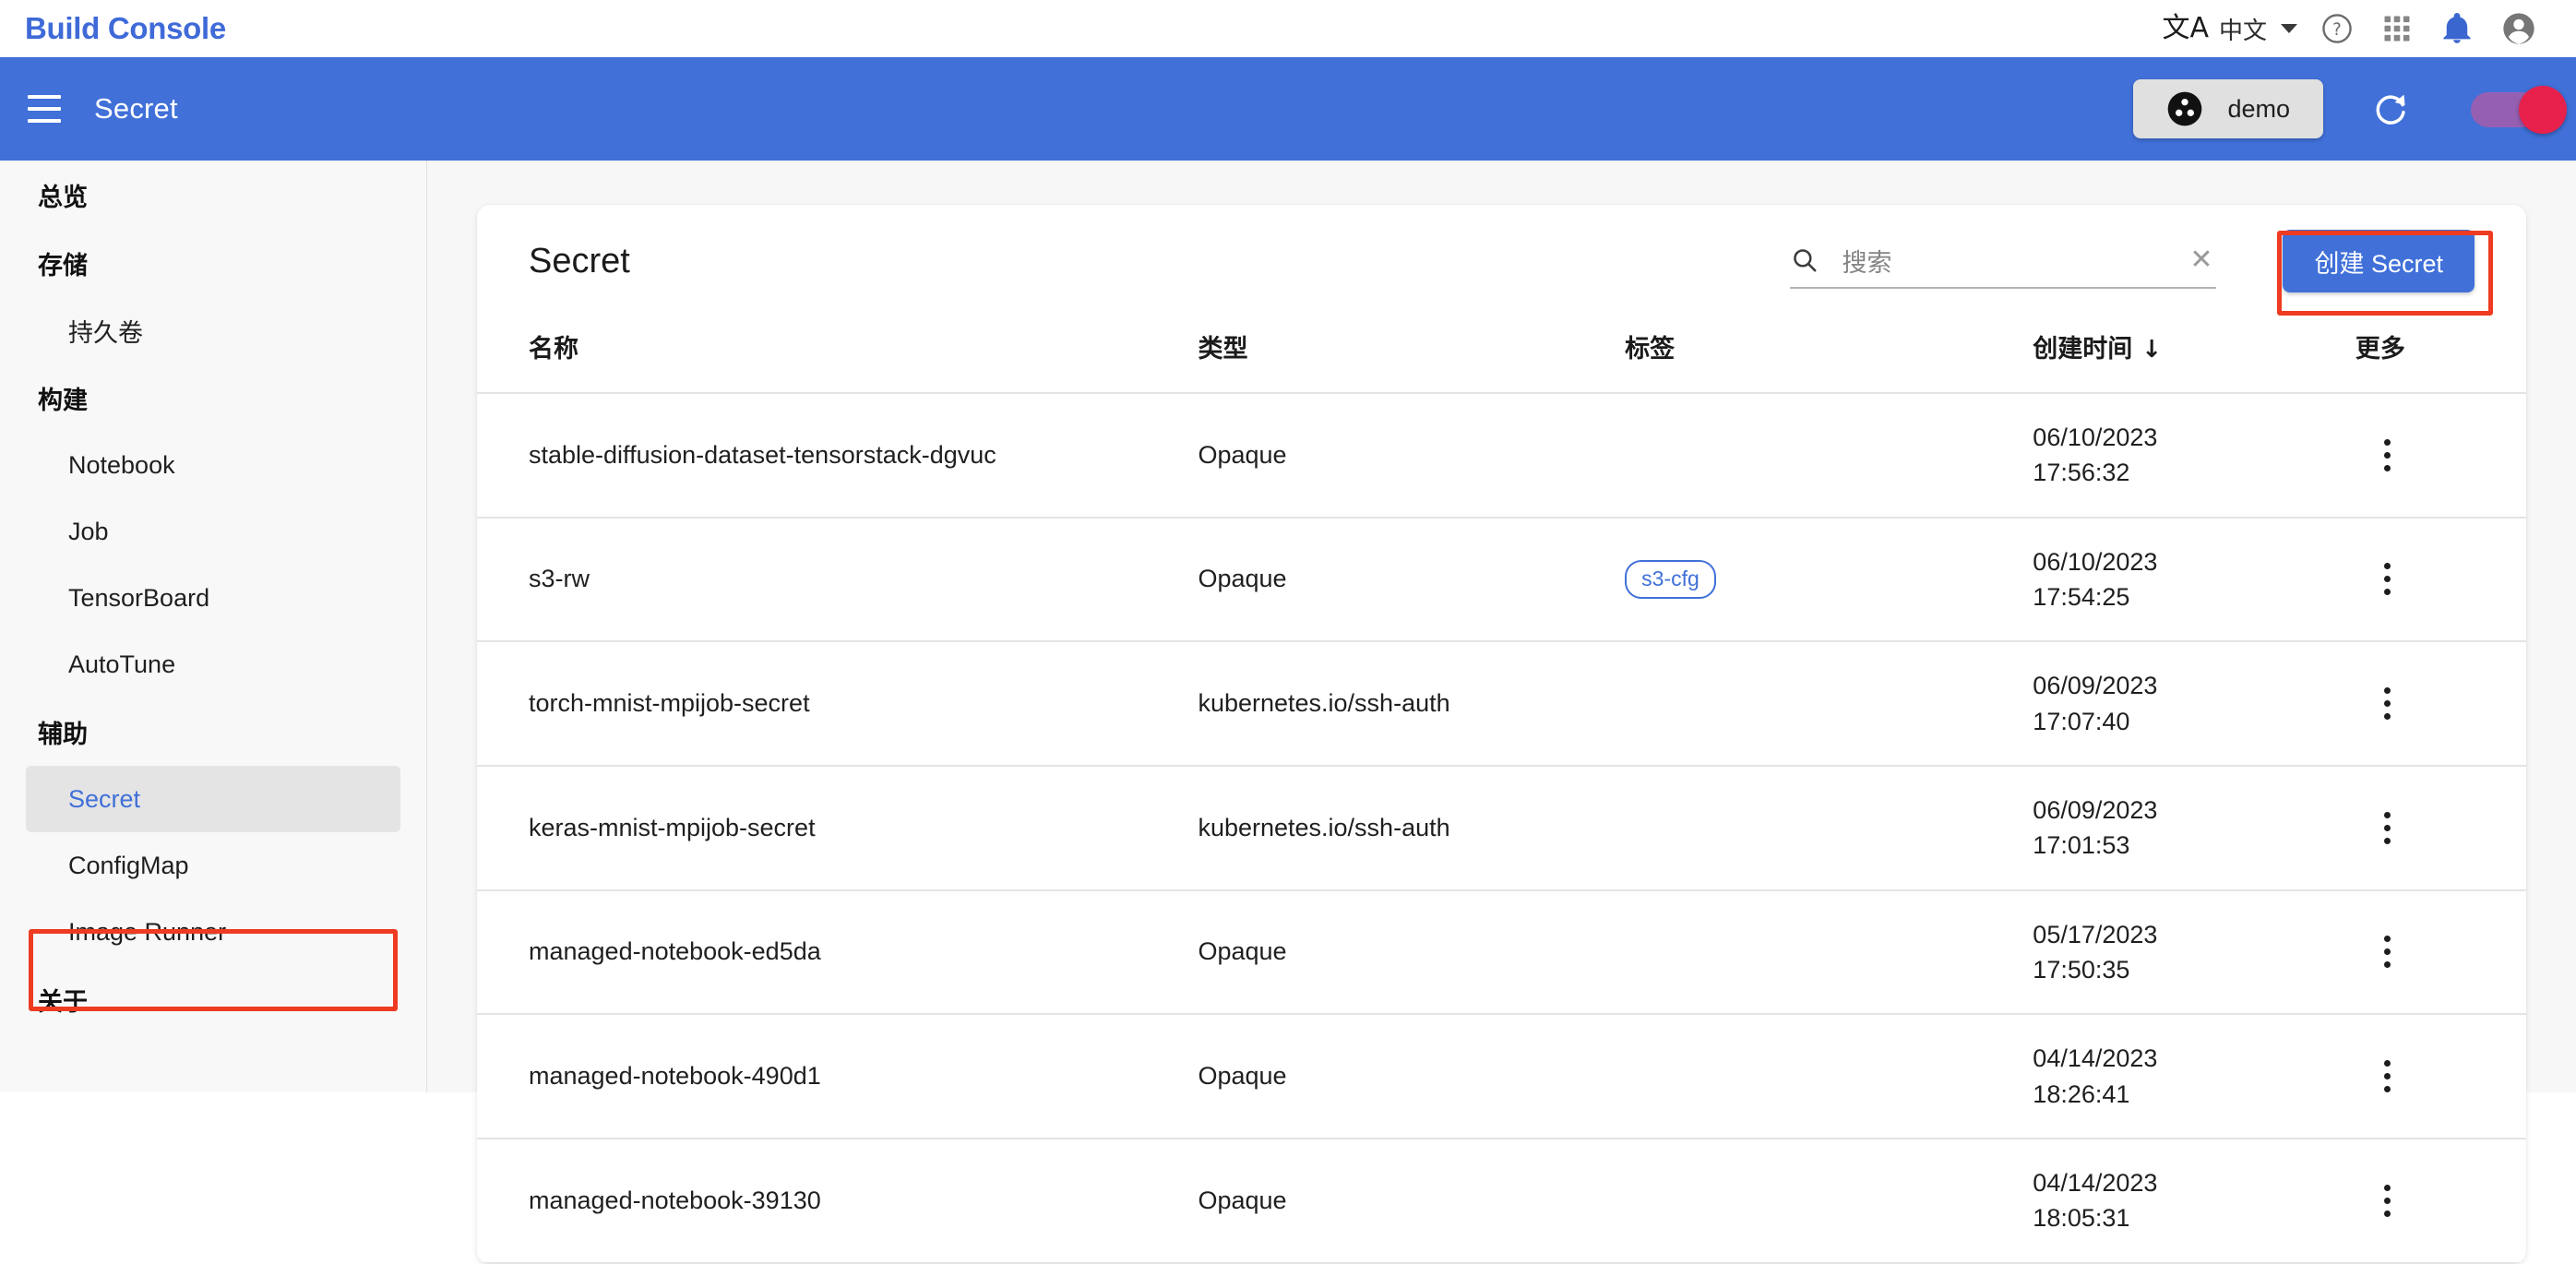 The width and height of the screenshot is (2576, 1264). I want to click on app-bar: Secret demo, so click(1288, 109).